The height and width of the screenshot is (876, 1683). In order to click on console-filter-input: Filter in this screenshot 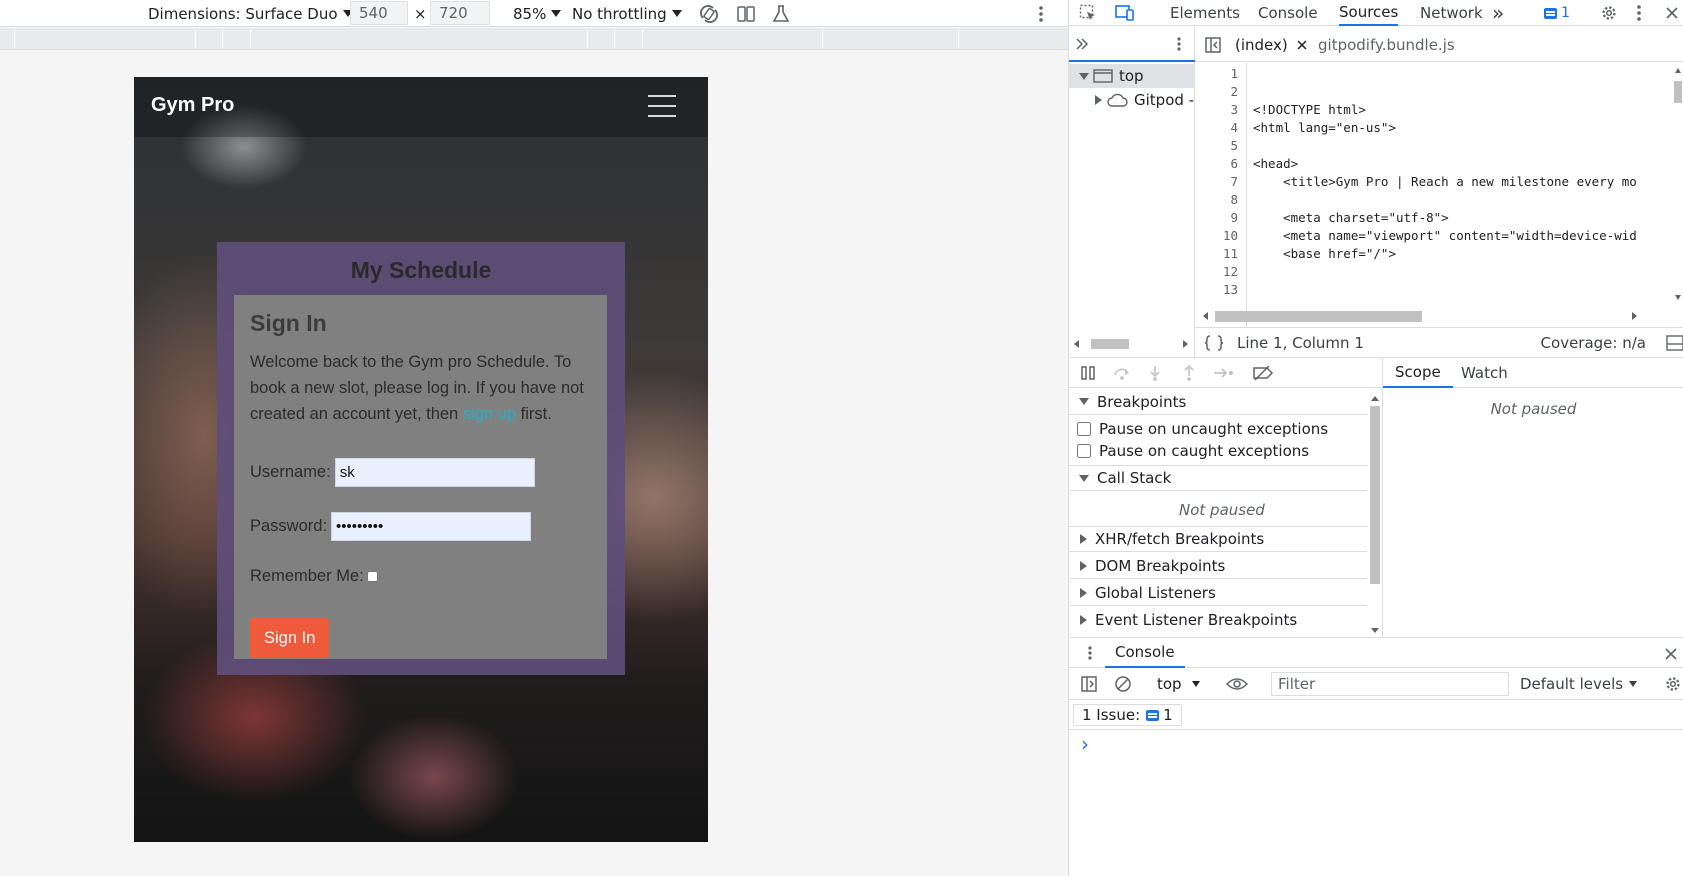, I will do `click(1390, 684)`.